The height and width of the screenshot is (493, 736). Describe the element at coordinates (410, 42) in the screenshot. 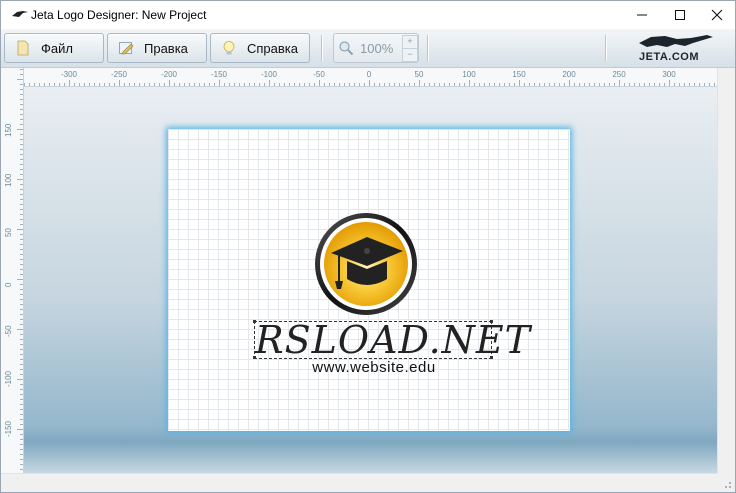

I see `zoom-in-button: +` at that location.